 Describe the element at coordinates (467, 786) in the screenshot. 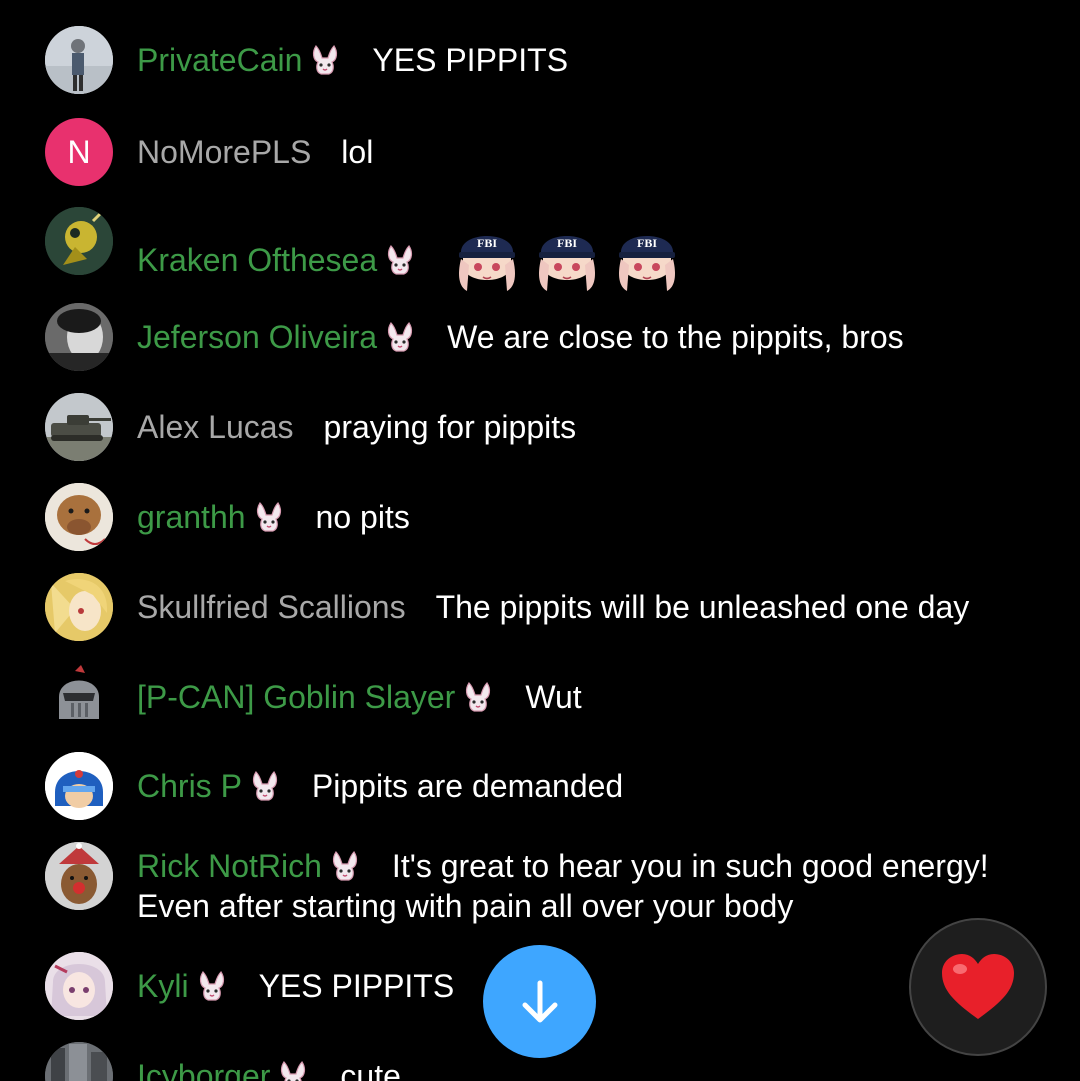

I see `message-text: Pippits are demanded` at that location.